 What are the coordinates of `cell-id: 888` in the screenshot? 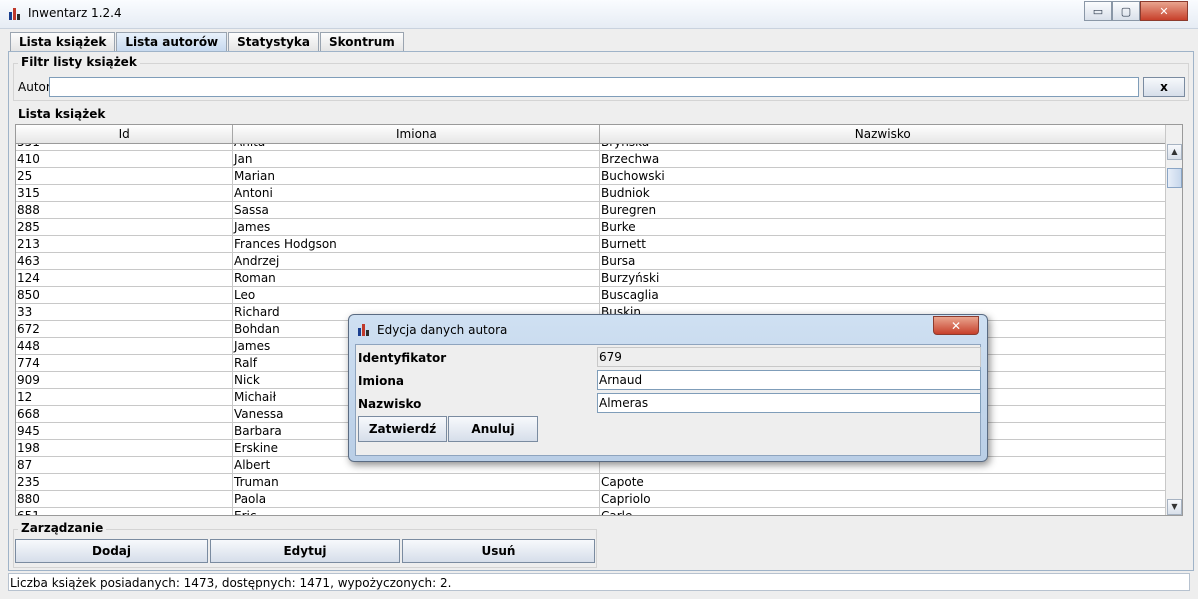 It's located at (124, 210).